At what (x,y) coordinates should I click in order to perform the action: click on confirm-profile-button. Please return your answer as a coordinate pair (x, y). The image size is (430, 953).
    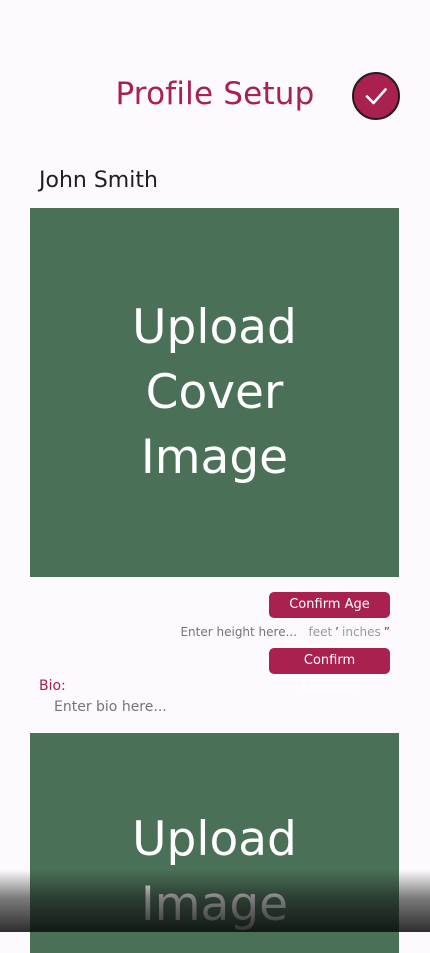
    Looking at the image, I should click on (376, 96).